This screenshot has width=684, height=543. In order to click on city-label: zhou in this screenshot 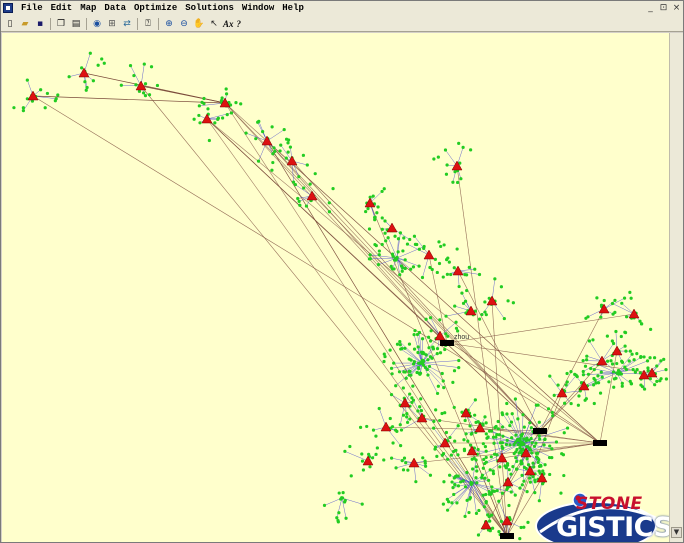, I will do `click(461, 337)`.